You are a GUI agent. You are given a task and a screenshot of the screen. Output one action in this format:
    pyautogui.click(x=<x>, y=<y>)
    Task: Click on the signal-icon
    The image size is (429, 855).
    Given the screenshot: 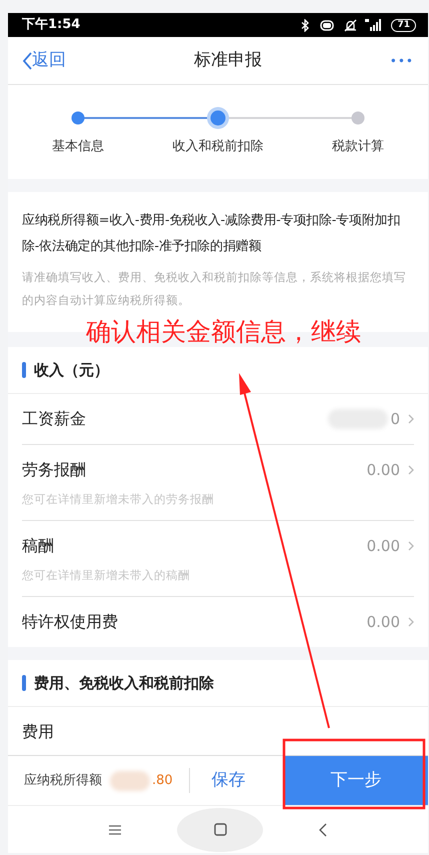 What is the action you would take?
    pyautogui.click(x=374, y=25)
    